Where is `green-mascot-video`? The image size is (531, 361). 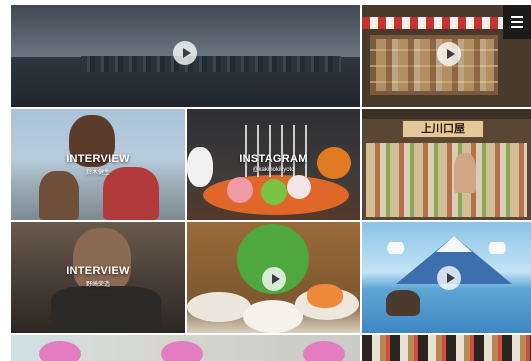 green-mascot-video is located at coordinates (273, 277).